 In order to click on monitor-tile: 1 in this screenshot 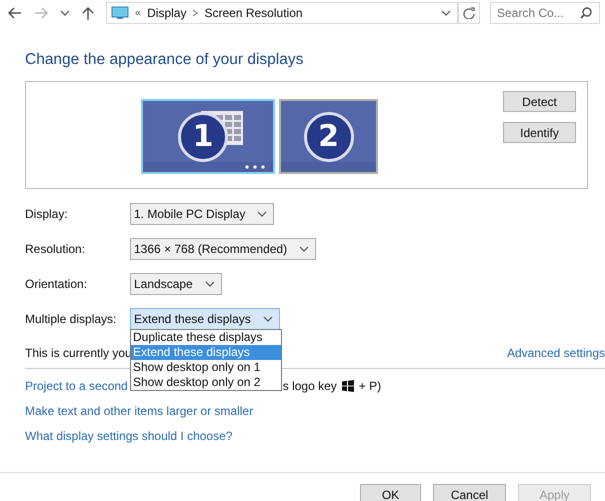, I will do `click(208, 136)`.